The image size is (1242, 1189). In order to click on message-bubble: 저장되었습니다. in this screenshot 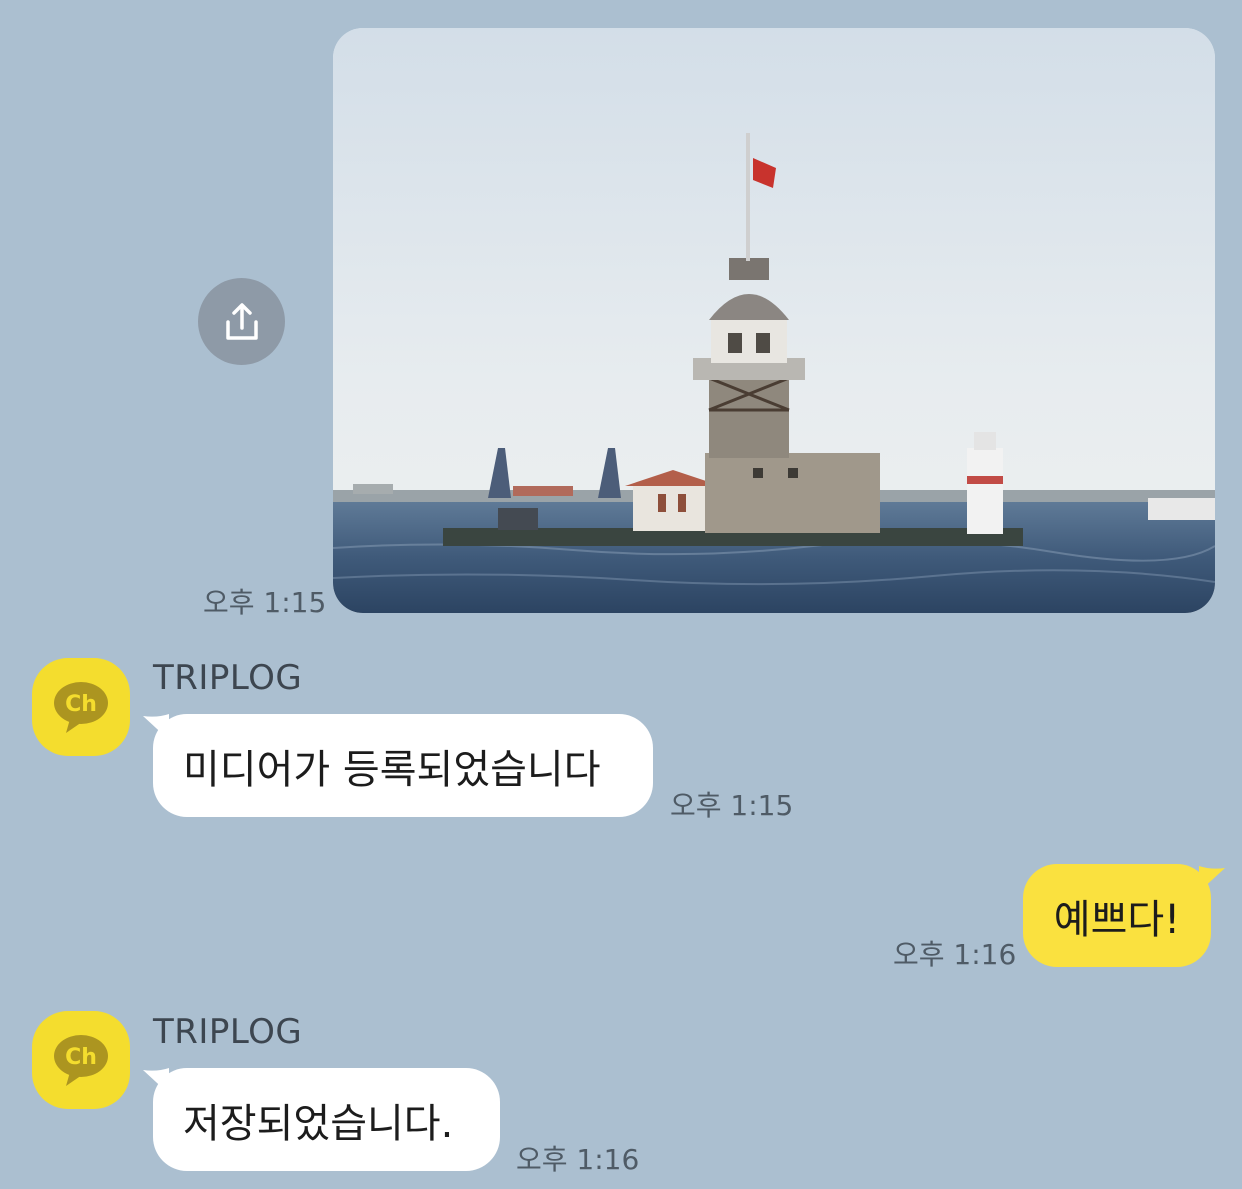, I will do `click(326, 1119)`.